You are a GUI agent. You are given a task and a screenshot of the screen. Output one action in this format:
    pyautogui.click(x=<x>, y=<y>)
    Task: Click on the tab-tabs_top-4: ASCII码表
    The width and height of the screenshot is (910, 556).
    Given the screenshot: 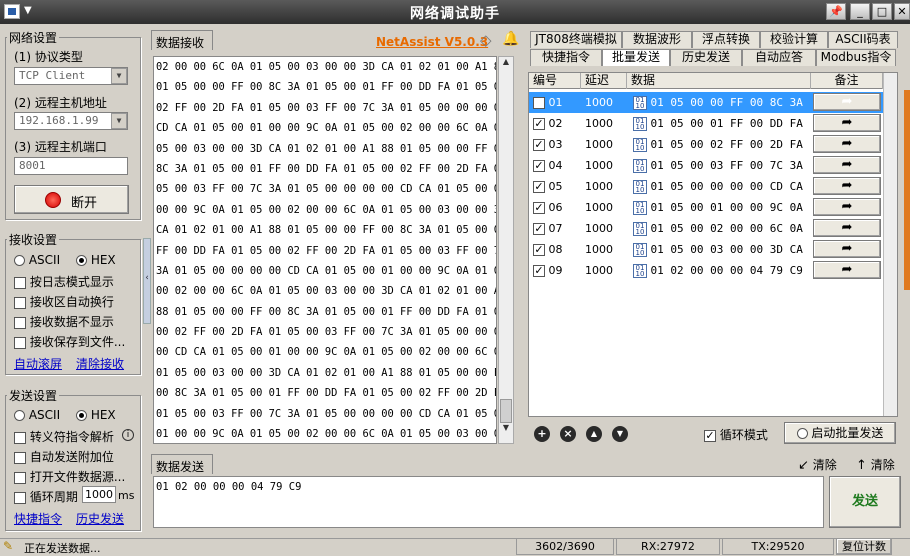 What is the action you would take?
    pyautogui.click(x=863, y=39)
    